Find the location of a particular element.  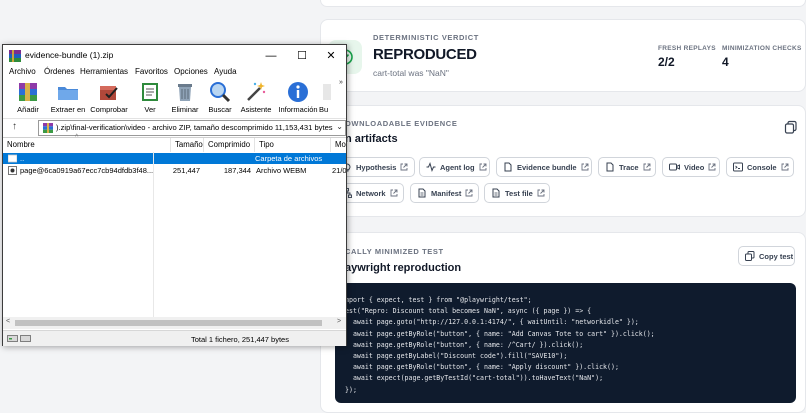

verdict-subtitle: cart-total was "NaN" is located at coordinates (411, 73).